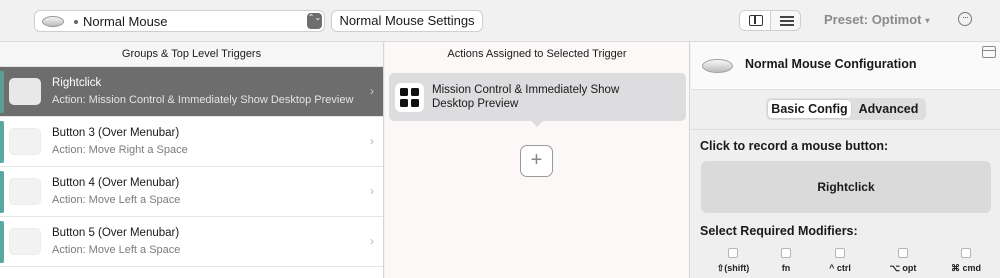 The height and width of the screenshot is (278, 1000). I want to click on fn-checkbox, so click(786, 253).